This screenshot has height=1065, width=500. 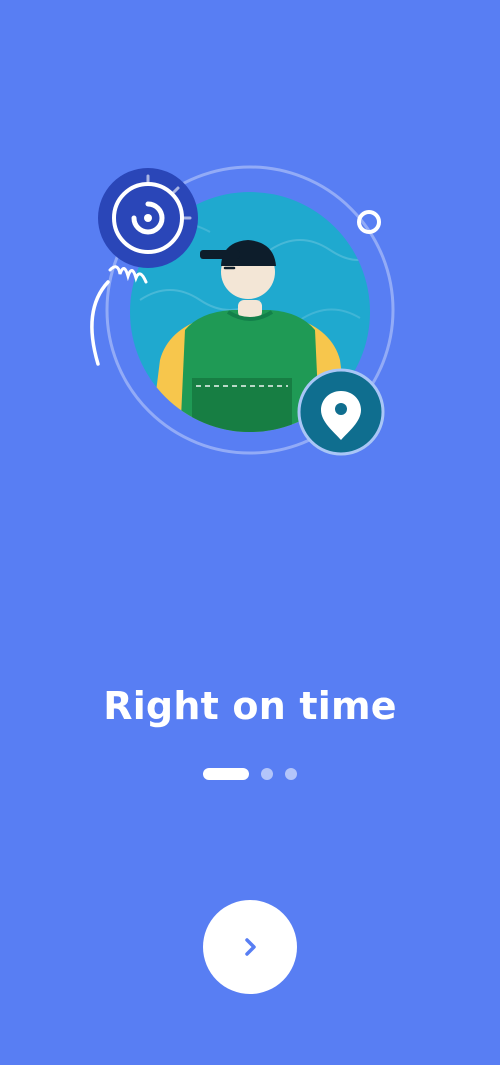 What do you see at coordinates (250, 706) in the screenshot?
I see `onboarding-title: Right on time` at bounding box center [250, 706].